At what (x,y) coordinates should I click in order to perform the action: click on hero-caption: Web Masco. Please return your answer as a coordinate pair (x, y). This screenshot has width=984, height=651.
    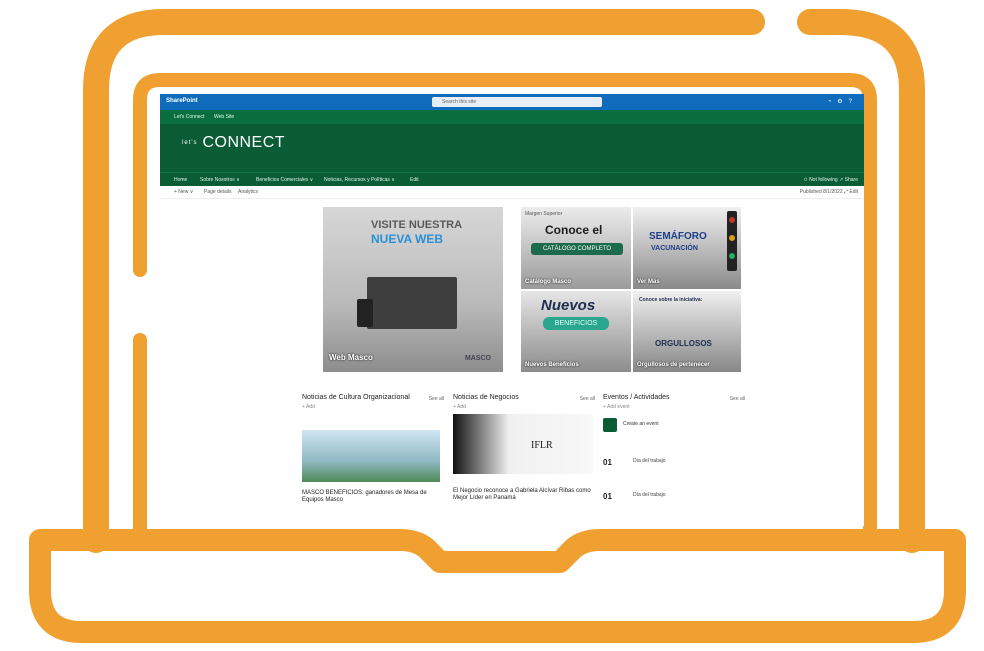
    Looking at the image, I should click on (351, 357).